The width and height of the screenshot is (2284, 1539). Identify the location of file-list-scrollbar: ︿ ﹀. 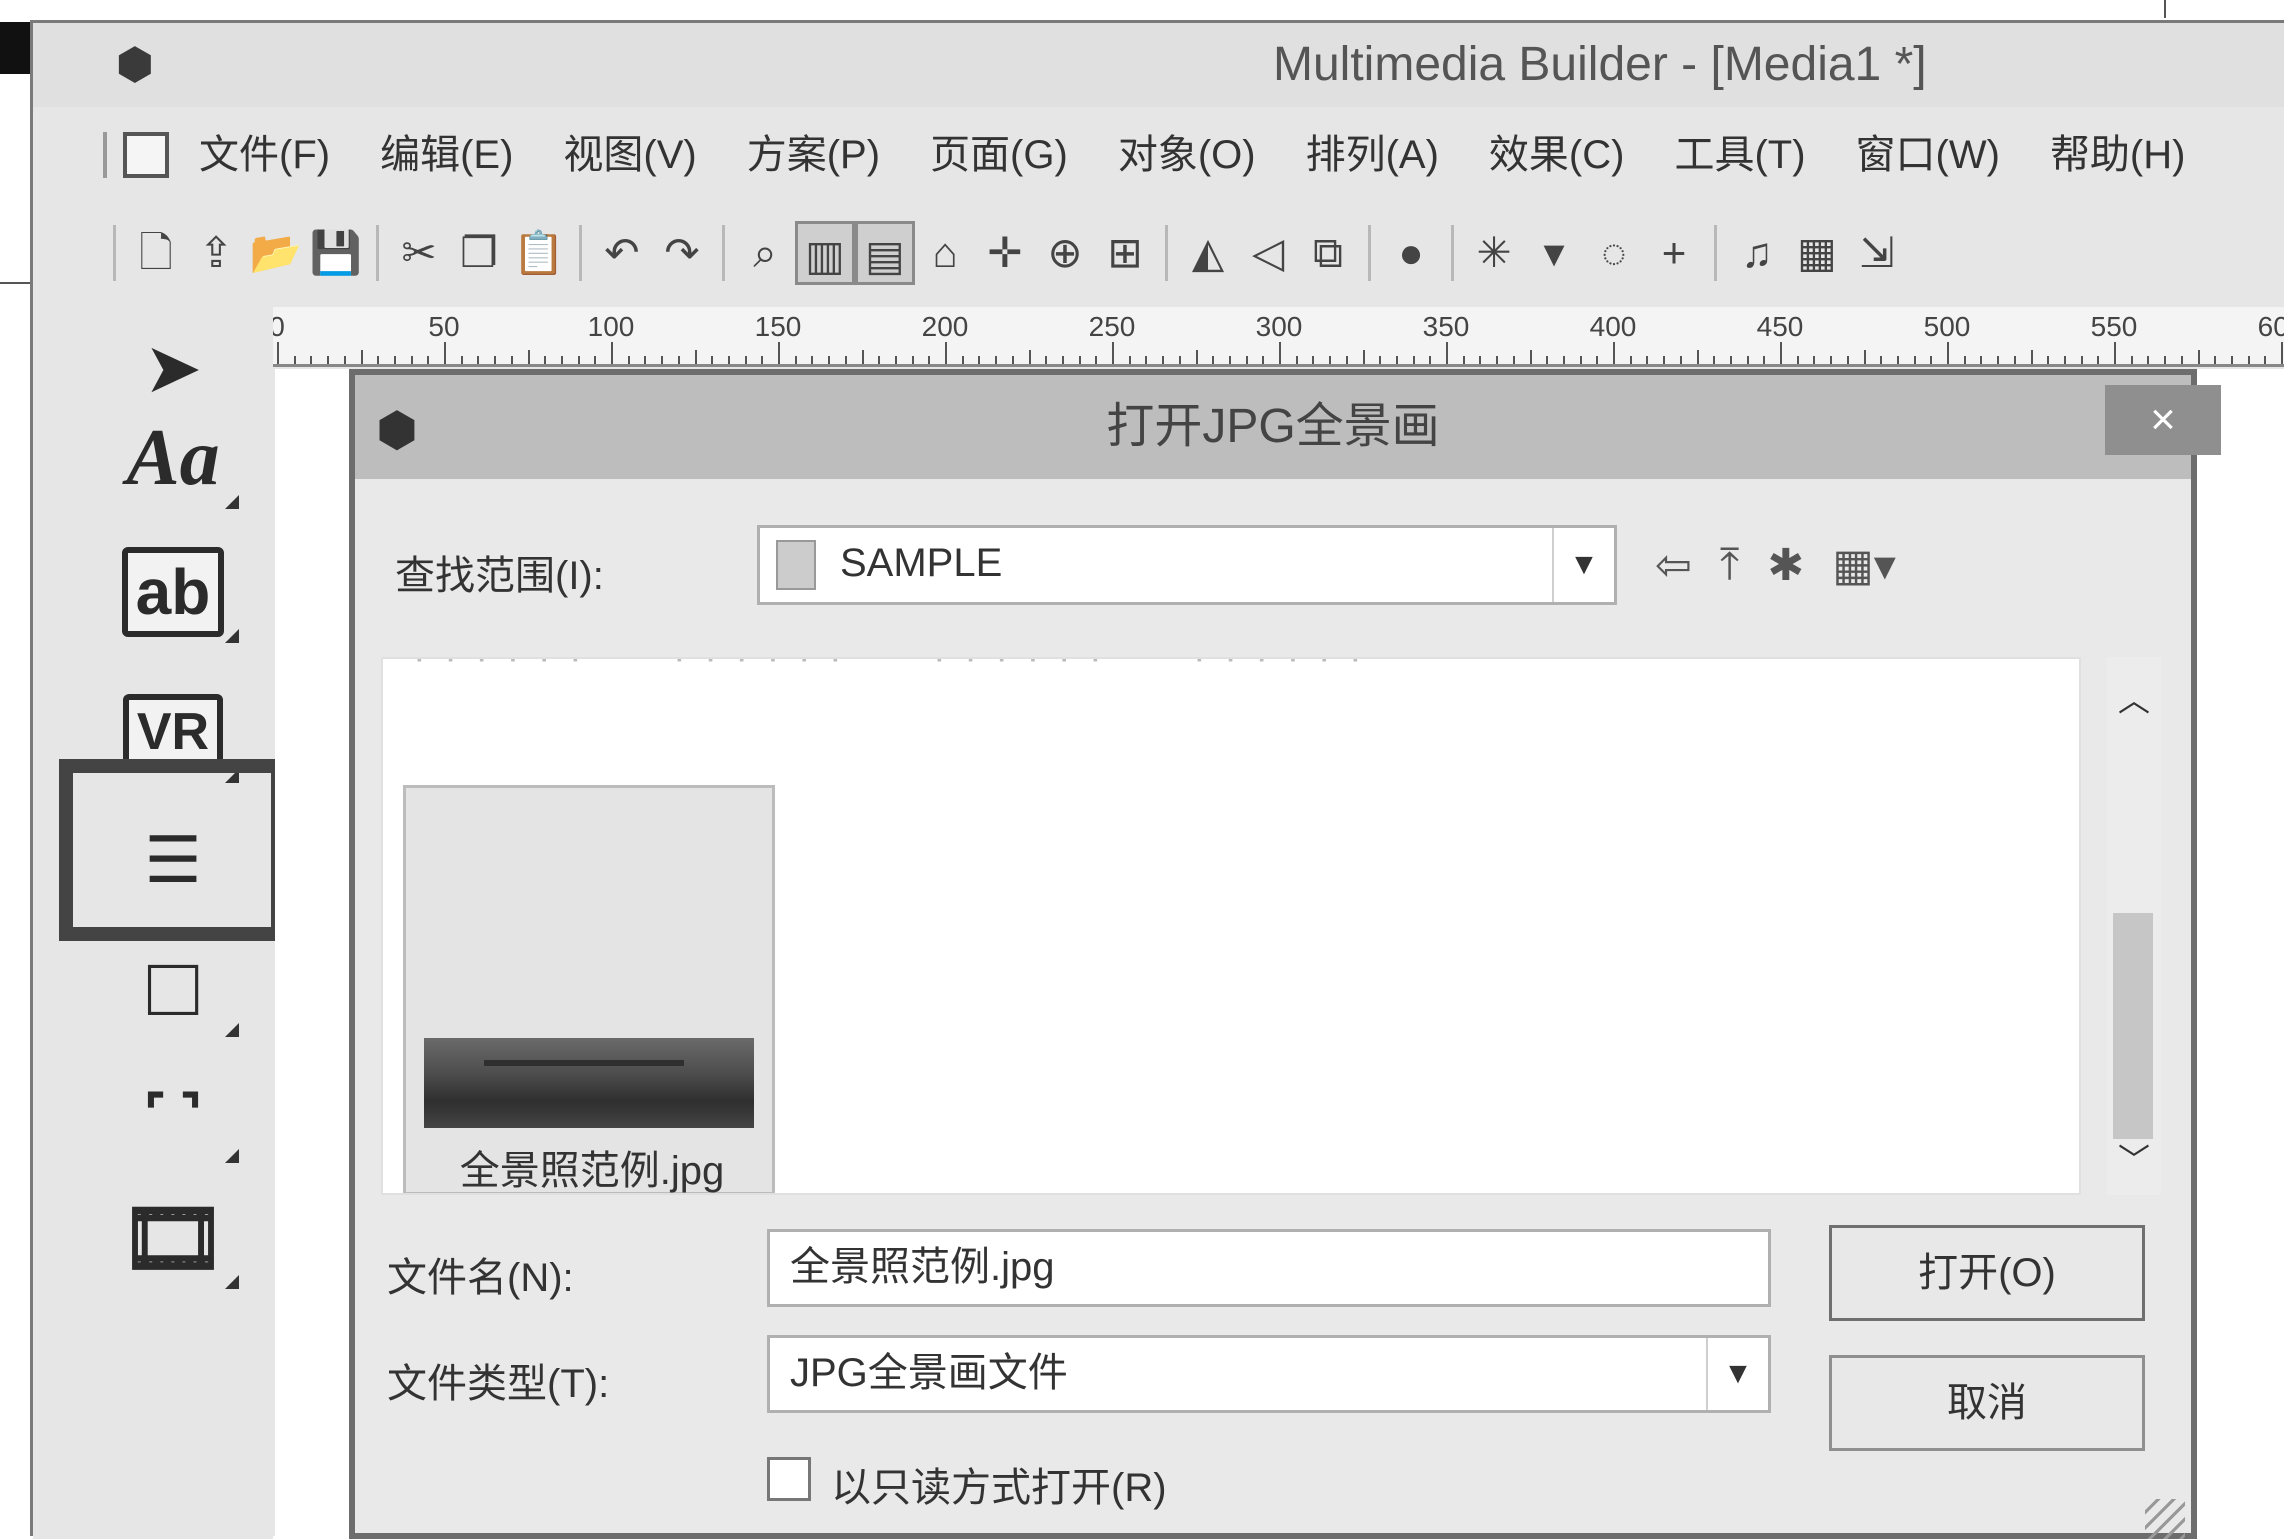
(2134, 926).